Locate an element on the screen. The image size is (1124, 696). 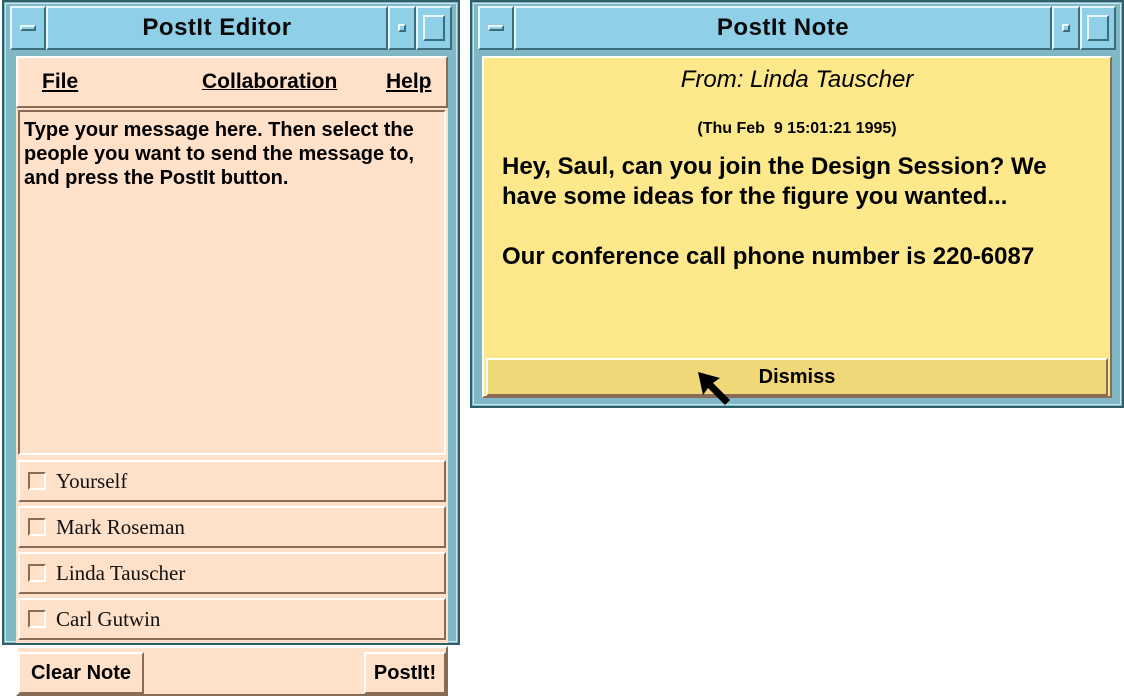
editor-titlebar: PostIt Editor is located at coordinates (231, 28).